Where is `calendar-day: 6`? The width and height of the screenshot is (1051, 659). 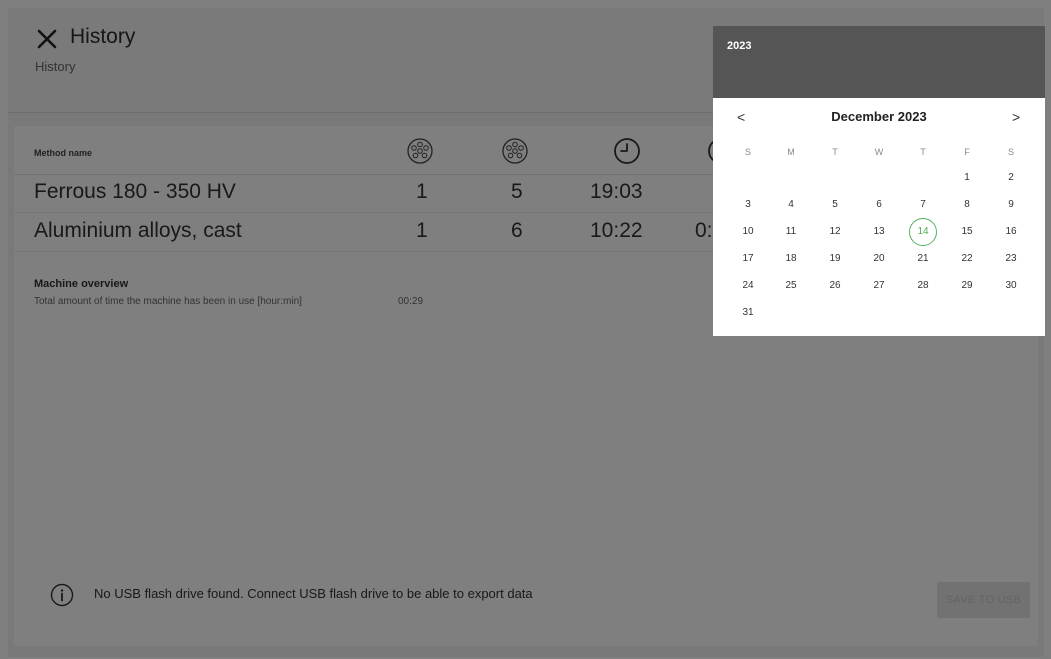 calendar-day: 6 is located at coordinates (879, 205).